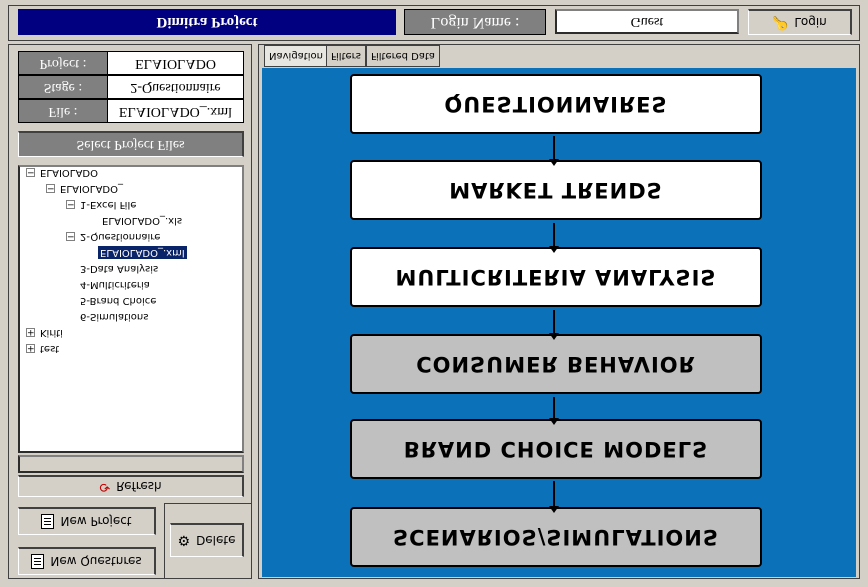 The height and width of the screenshot is (587, 868). What do you see at coordinates (63, 87) in the screenshot?
I see `stage-label: Stage :` at bounding box center [63, 87].